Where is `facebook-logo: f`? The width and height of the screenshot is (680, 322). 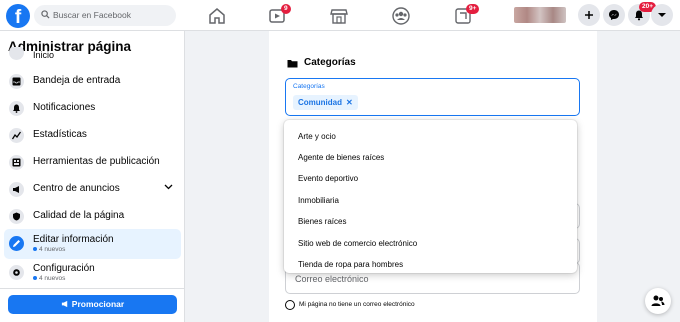
facebook-logo: f is located at coordinates (18, 16).